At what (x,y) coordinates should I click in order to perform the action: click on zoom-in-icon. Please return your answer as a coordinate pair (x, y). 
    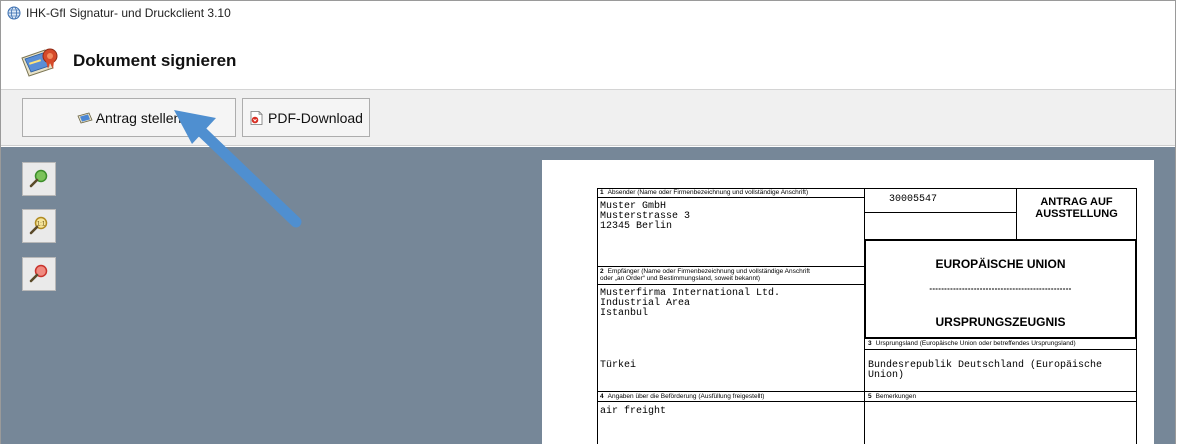
    Looking at the image, I should click on (38, 178).